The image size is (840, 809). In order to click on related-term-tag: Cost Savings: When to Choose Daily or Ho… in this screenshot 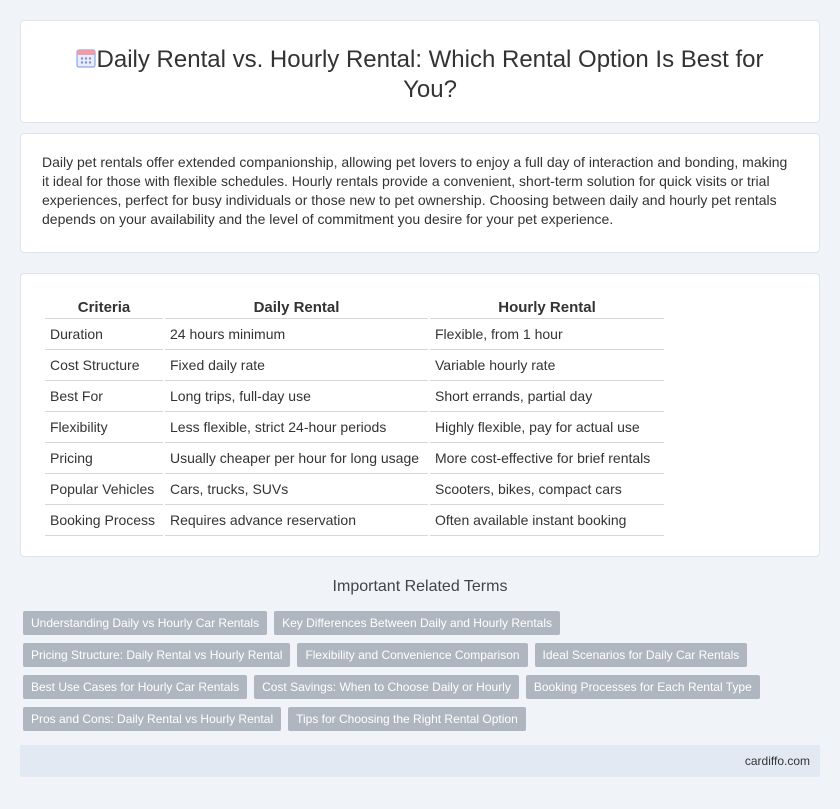, I will do `click(386, 687)`.